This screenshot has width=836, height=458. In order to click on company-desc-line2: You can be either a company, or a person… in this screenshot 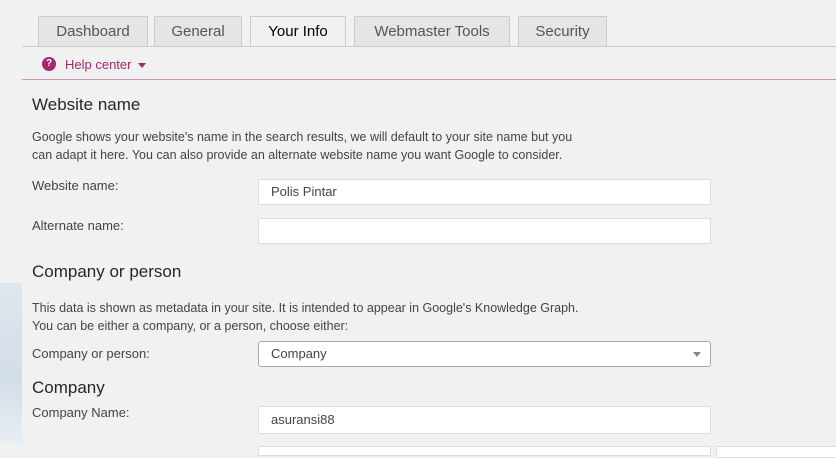, I will do `click(190, 326)`.